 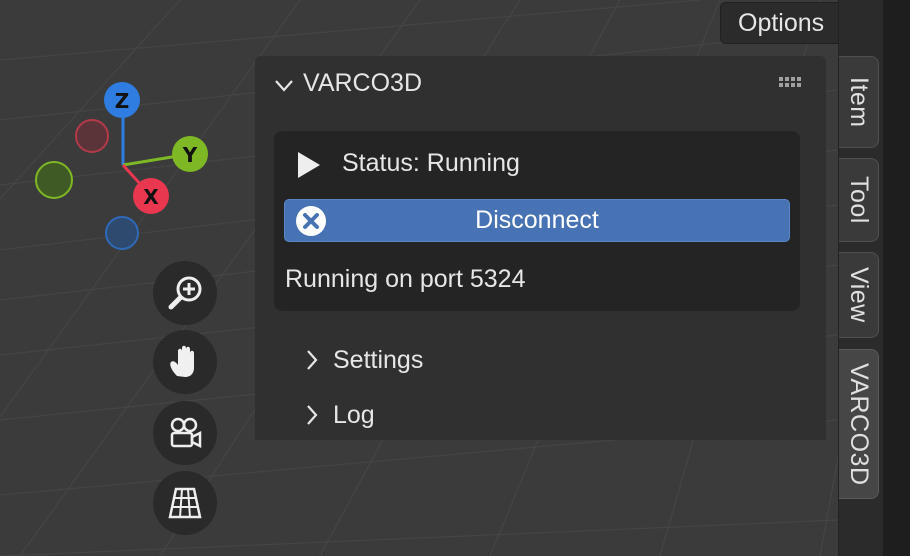 I want to click on perspective-grid-icon, so click(x=185, y=503).